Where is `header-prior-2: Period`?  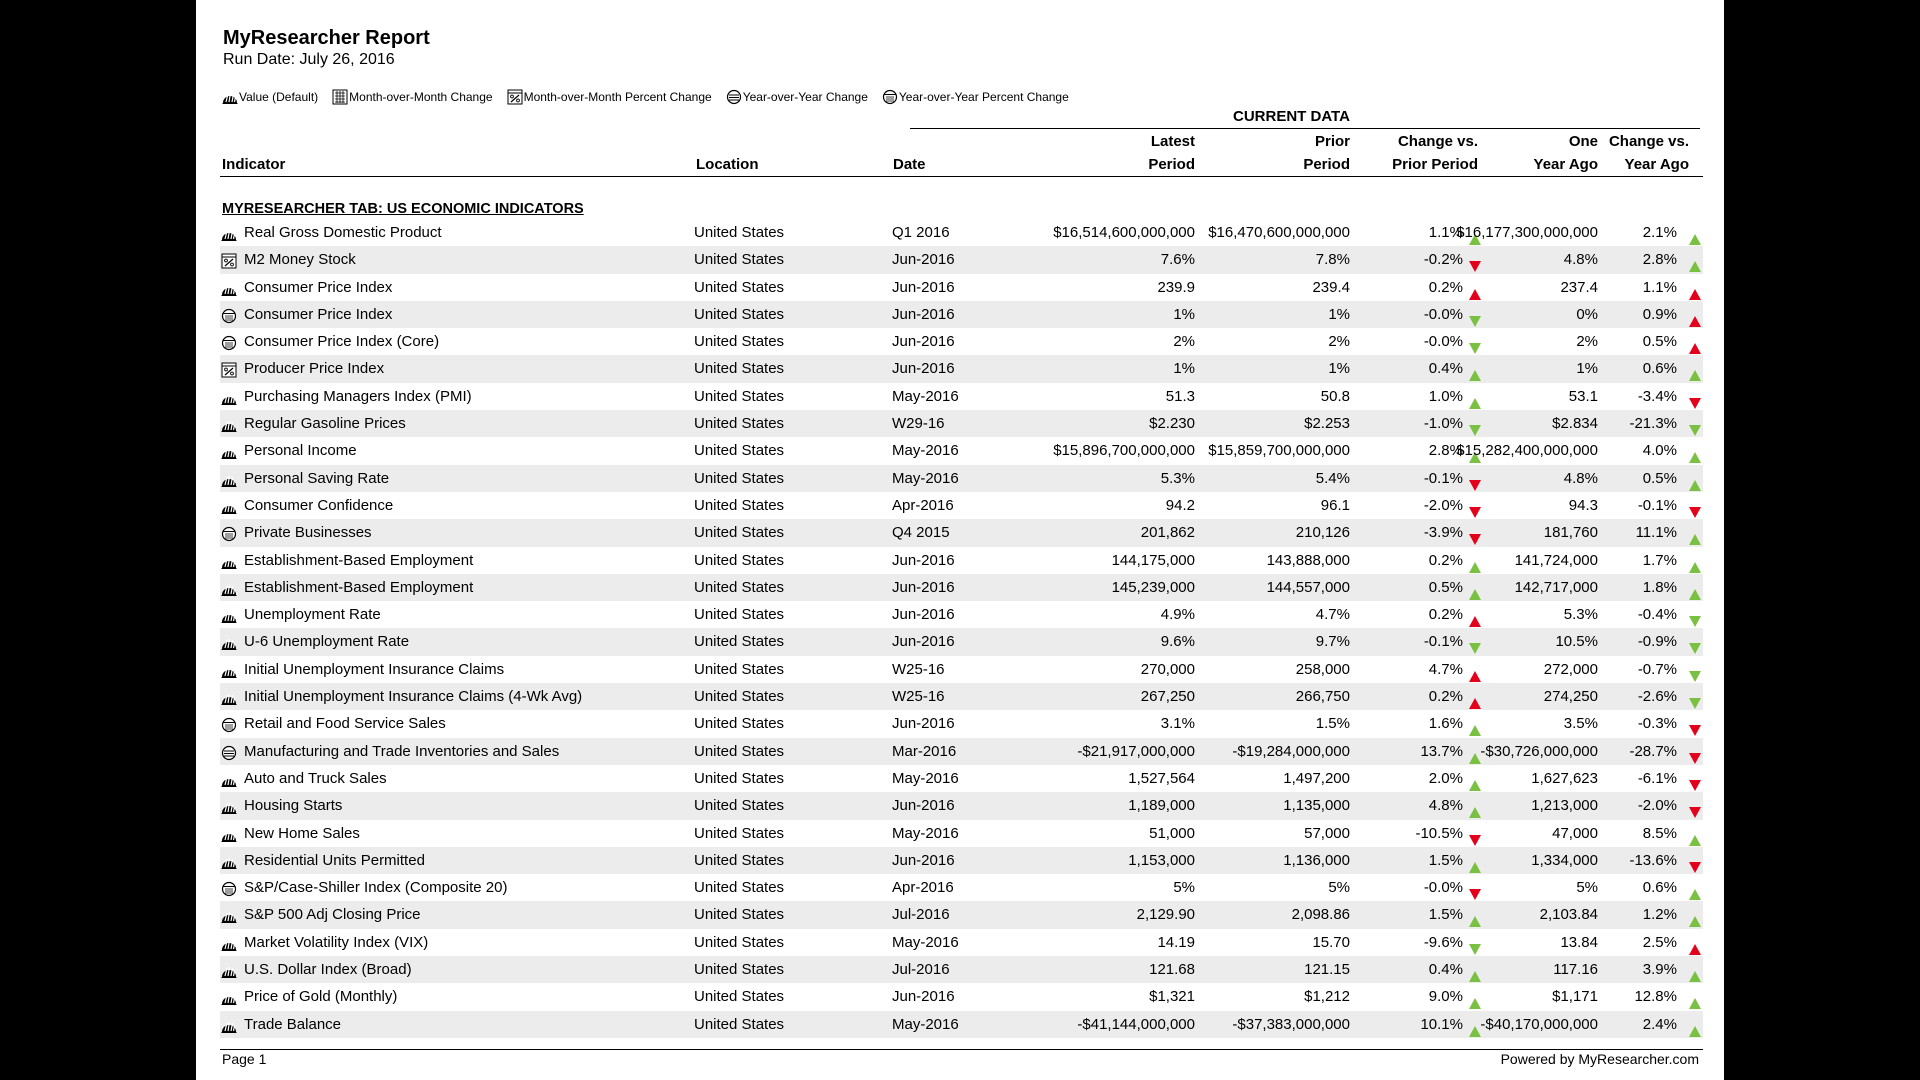
header-prior-2: Period is located at coordinates (1326, 164).